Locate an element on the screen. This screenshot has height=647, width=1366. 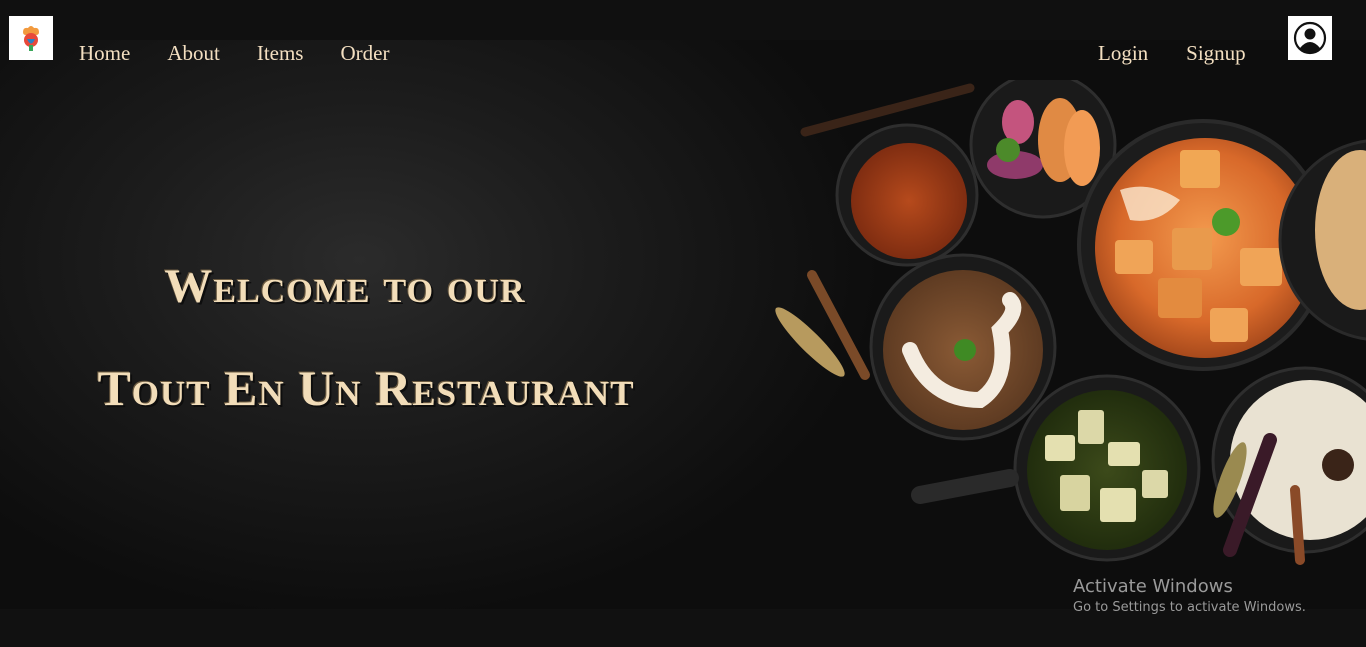
main-nav: Home About Items Order is located at coordinates (252, 53).